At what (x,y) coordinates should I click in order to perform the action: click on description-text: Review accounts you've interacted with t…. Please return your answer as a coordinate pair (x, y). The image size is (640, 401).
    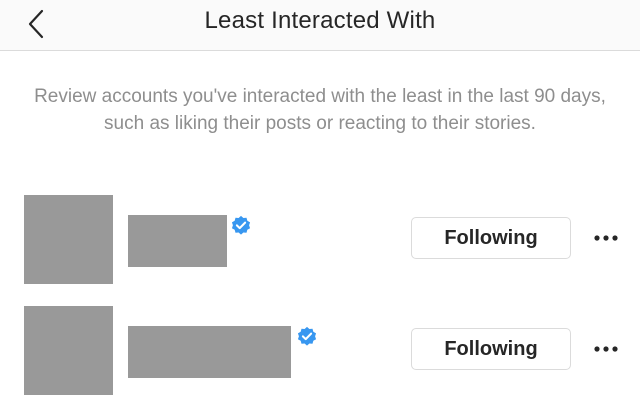
    Looking at the image, I should click on (320, 110).